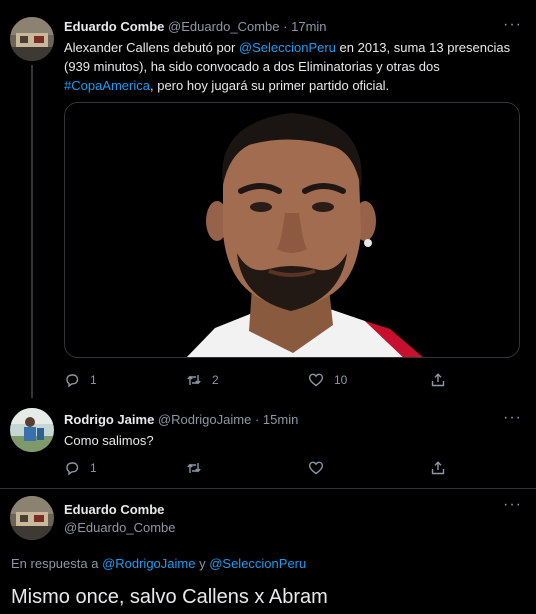 The height and width of the screenshot is (614, 536). What do you see at coordinates (169, 597) in the screenshot?
I see `focused-tweet-text: Mismo once, salvo Callens x Abram` at bounding box center [169, 597].